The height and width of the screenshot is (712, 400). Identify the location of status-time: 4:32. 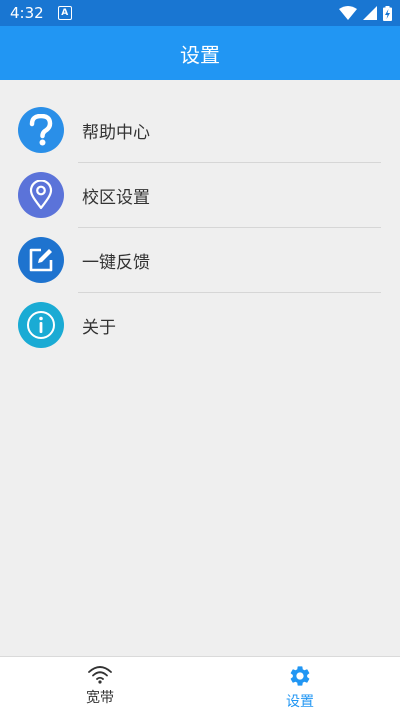
(27, 13).